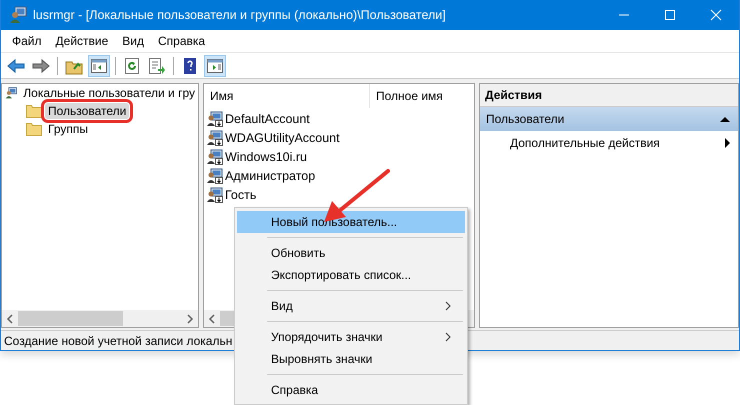  What do you see at coordinates (215, 65) in the screenshot?
I see `action-pane-button` at bounding box center [215, 65].